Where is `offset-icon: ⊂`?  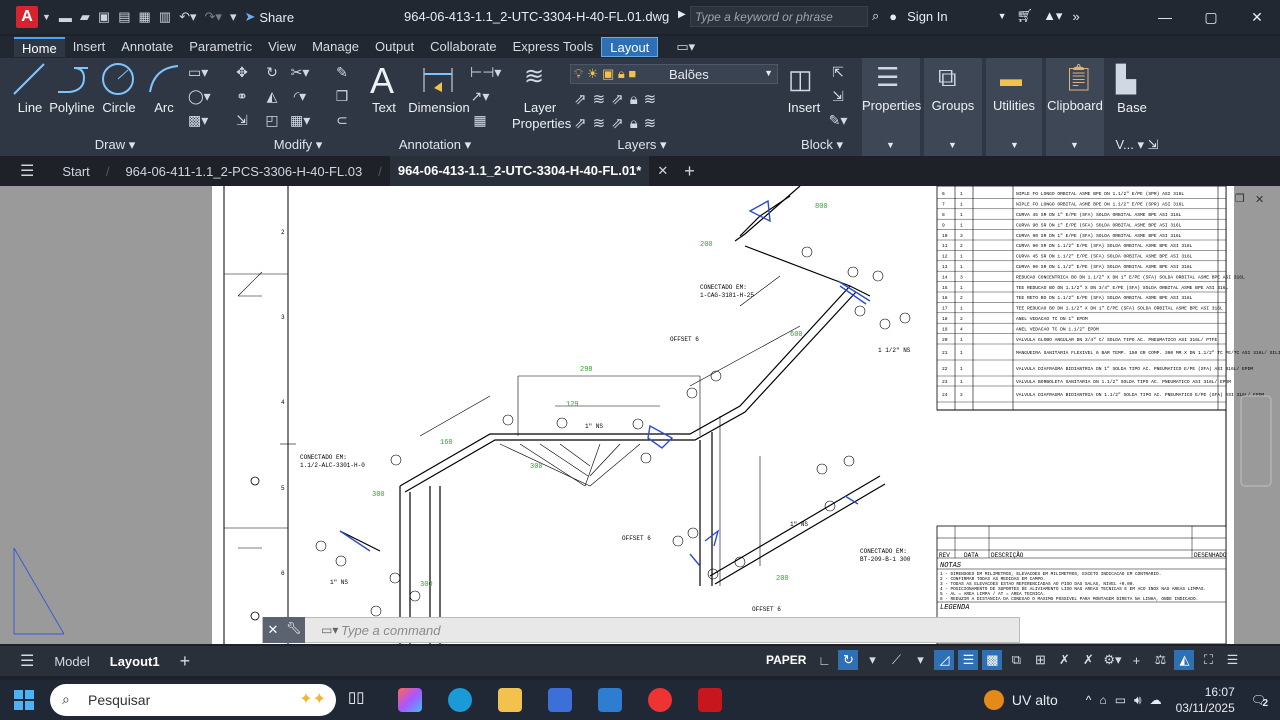 offset-icon: ⊂ is located at coordinates (342, 121).